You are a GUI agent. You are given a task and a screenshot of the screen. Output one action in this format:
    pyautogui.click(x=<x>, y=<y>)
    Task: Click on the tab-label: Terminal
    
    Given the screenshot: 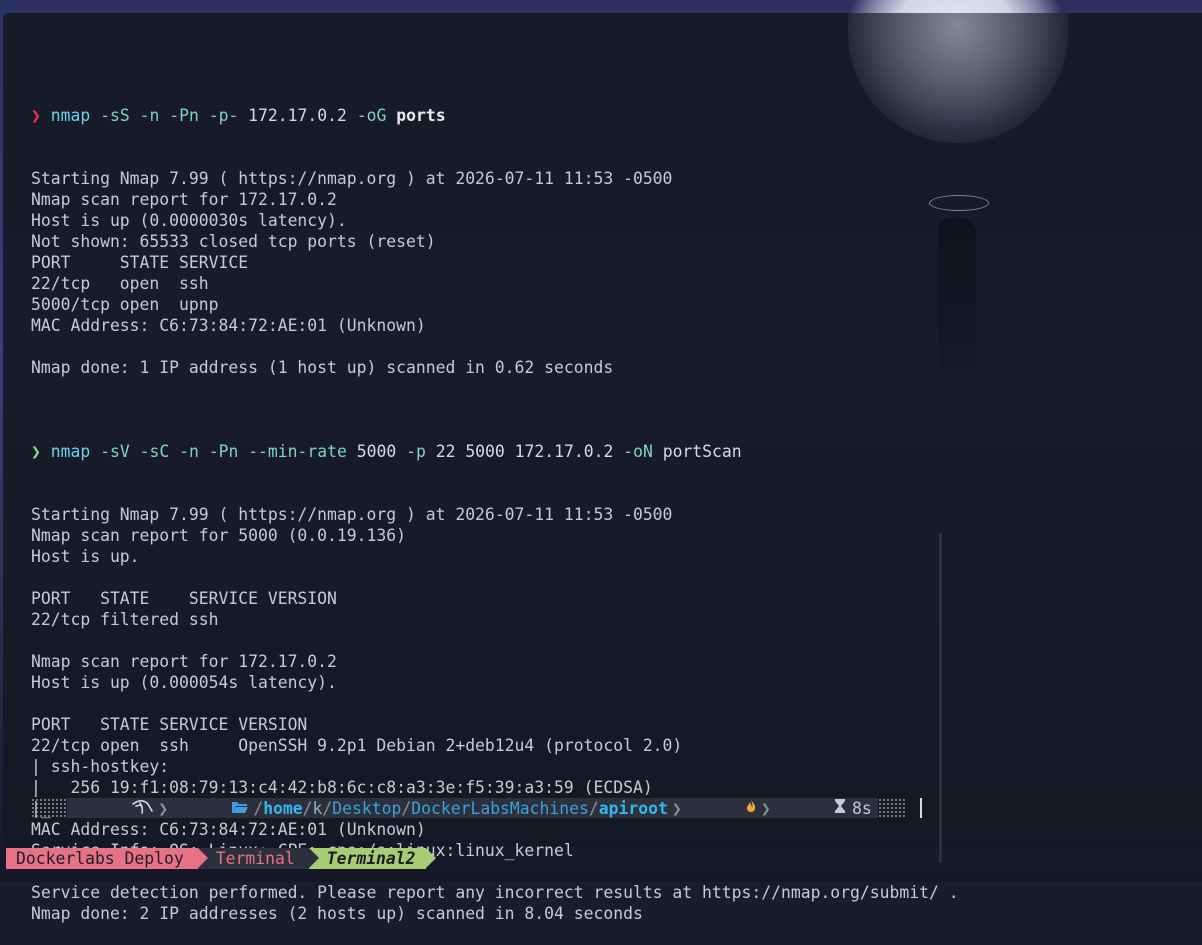 What is the action you would take?
    pyautogui.click(x=255, y=858)
    